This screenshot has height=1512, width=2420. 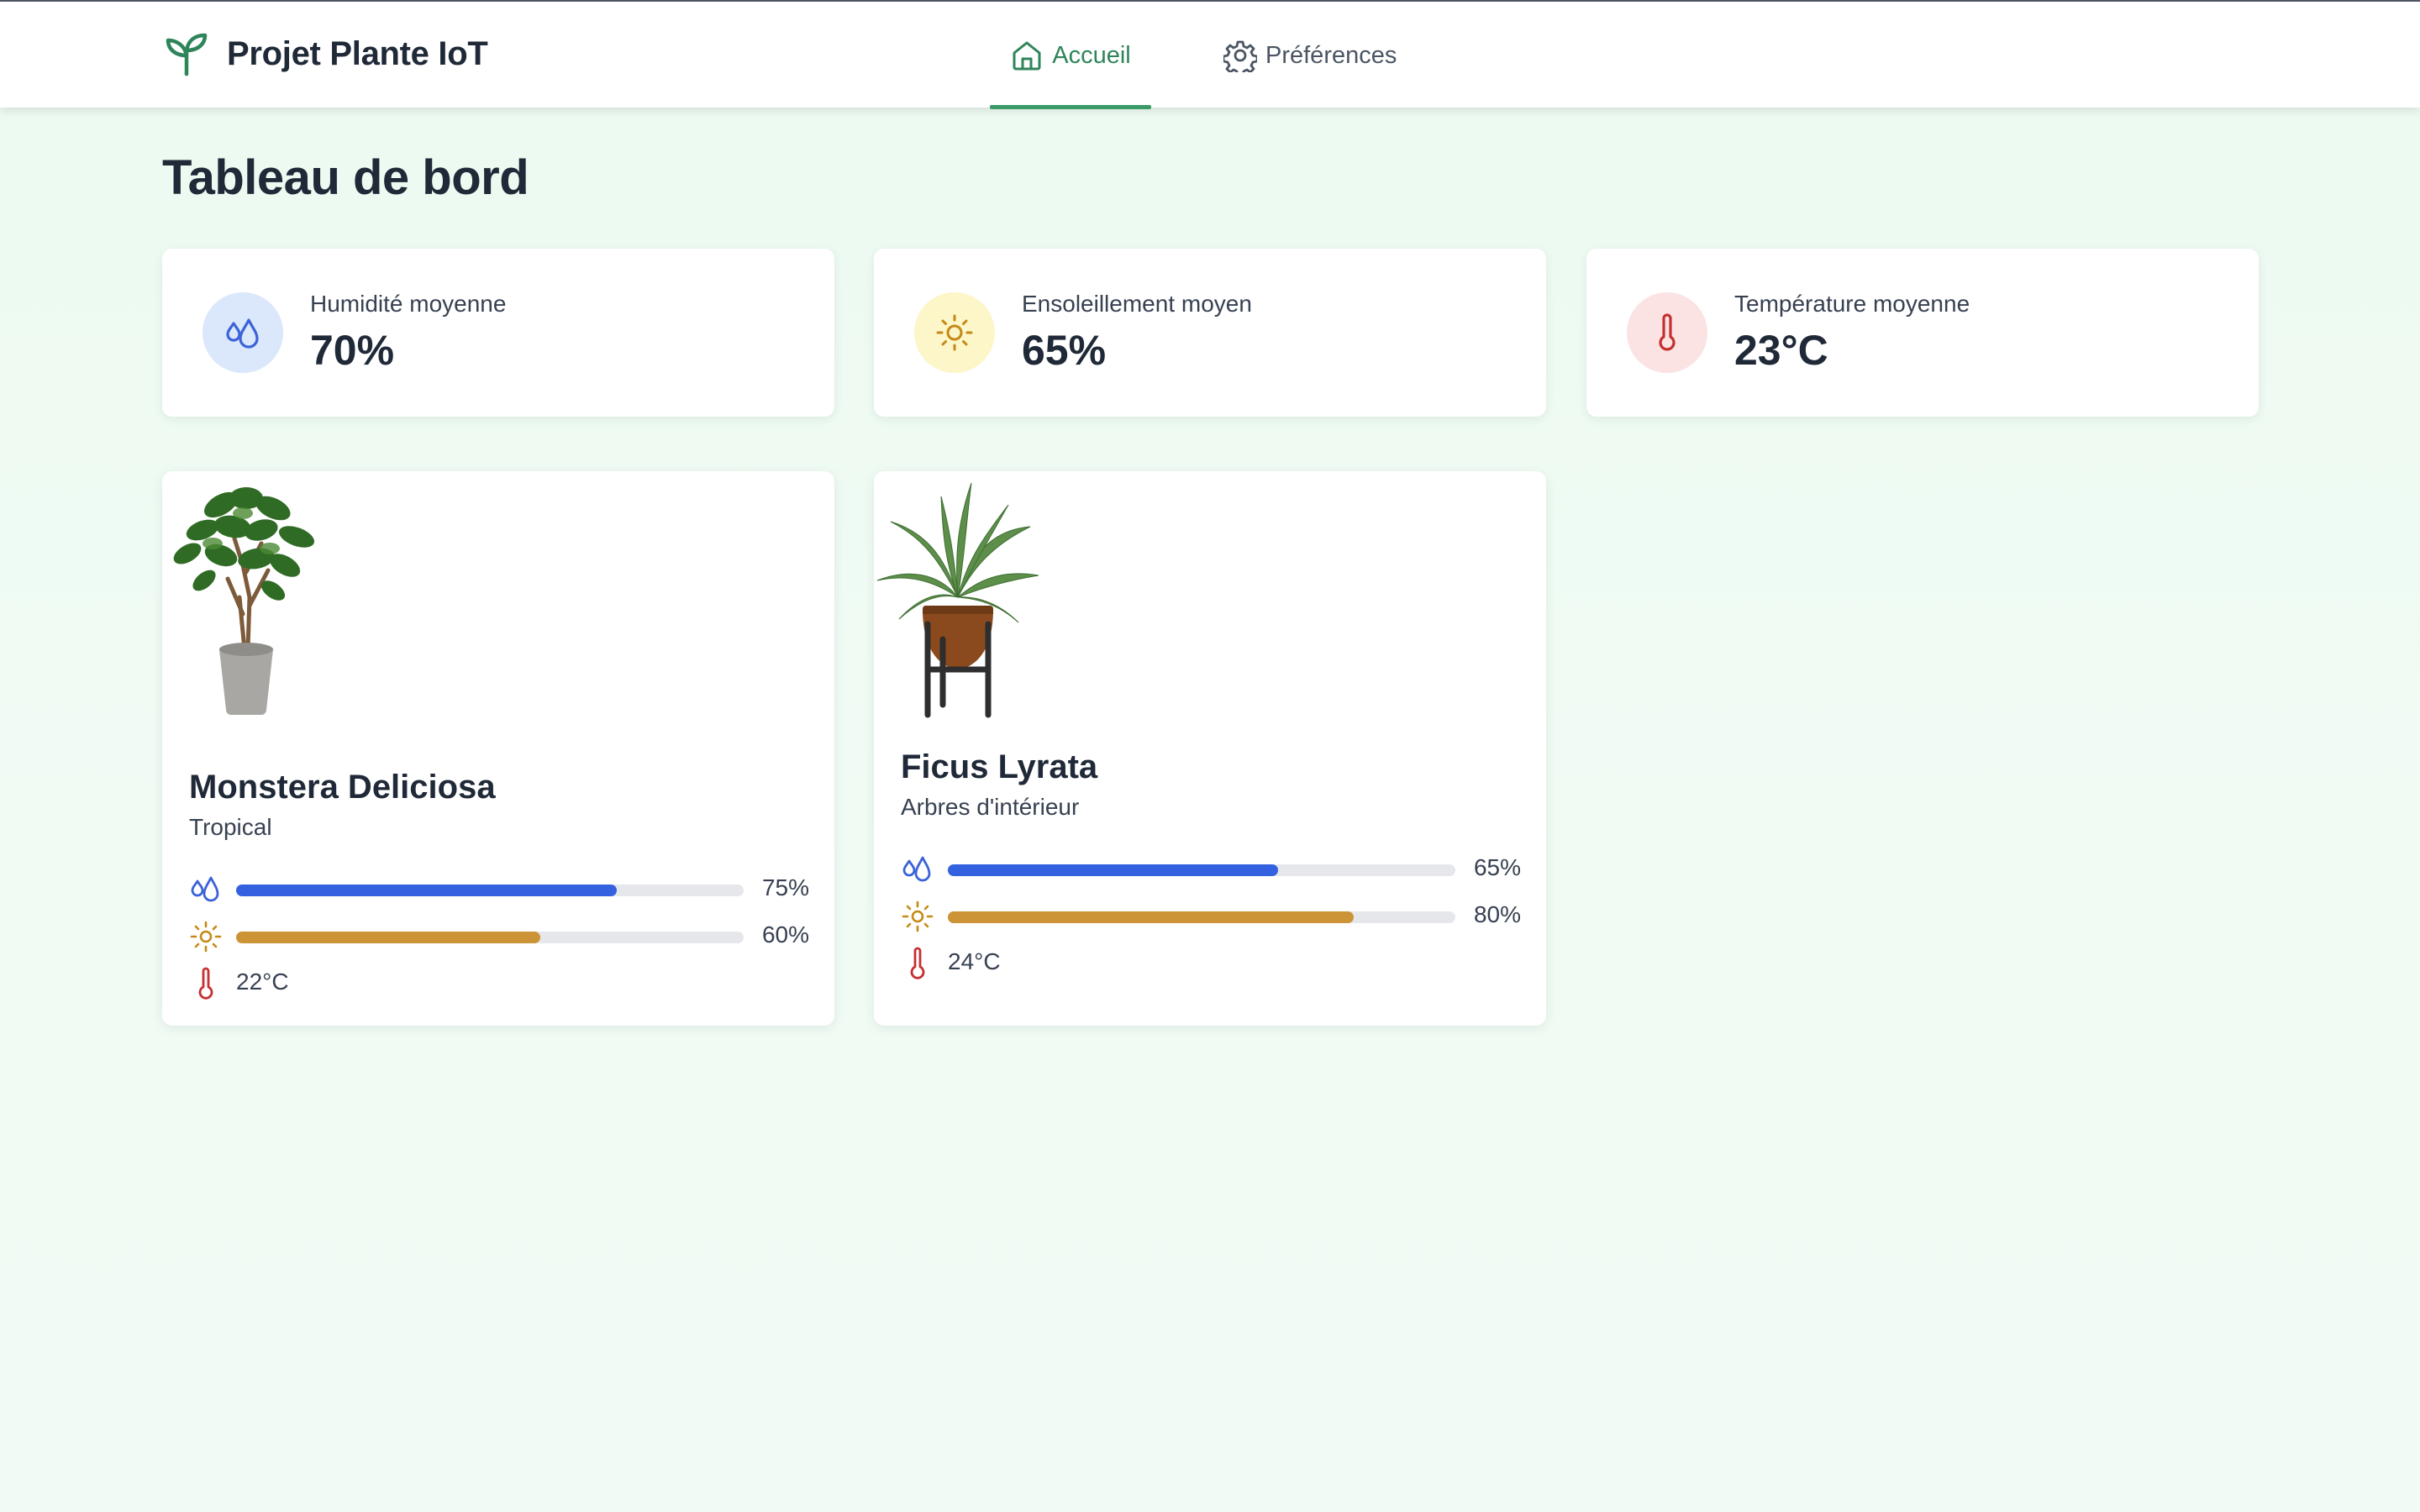 What do you see at coordinates (785, 887) in the screenshot?
I see `humidity-value: 75%` at bounding box center [785, 887].